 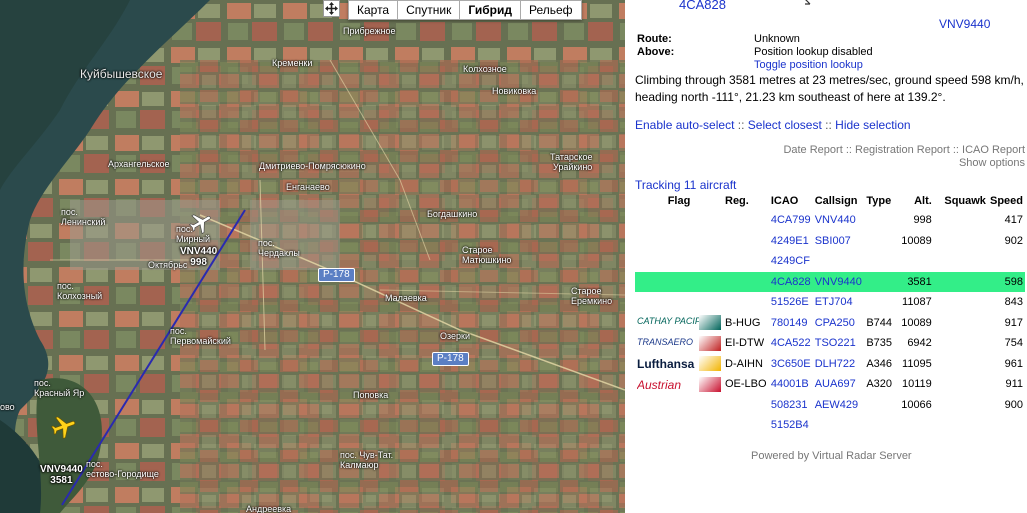 I want to click on map-type-hybrid-button: Гибрид, so click(x=490, y=10).